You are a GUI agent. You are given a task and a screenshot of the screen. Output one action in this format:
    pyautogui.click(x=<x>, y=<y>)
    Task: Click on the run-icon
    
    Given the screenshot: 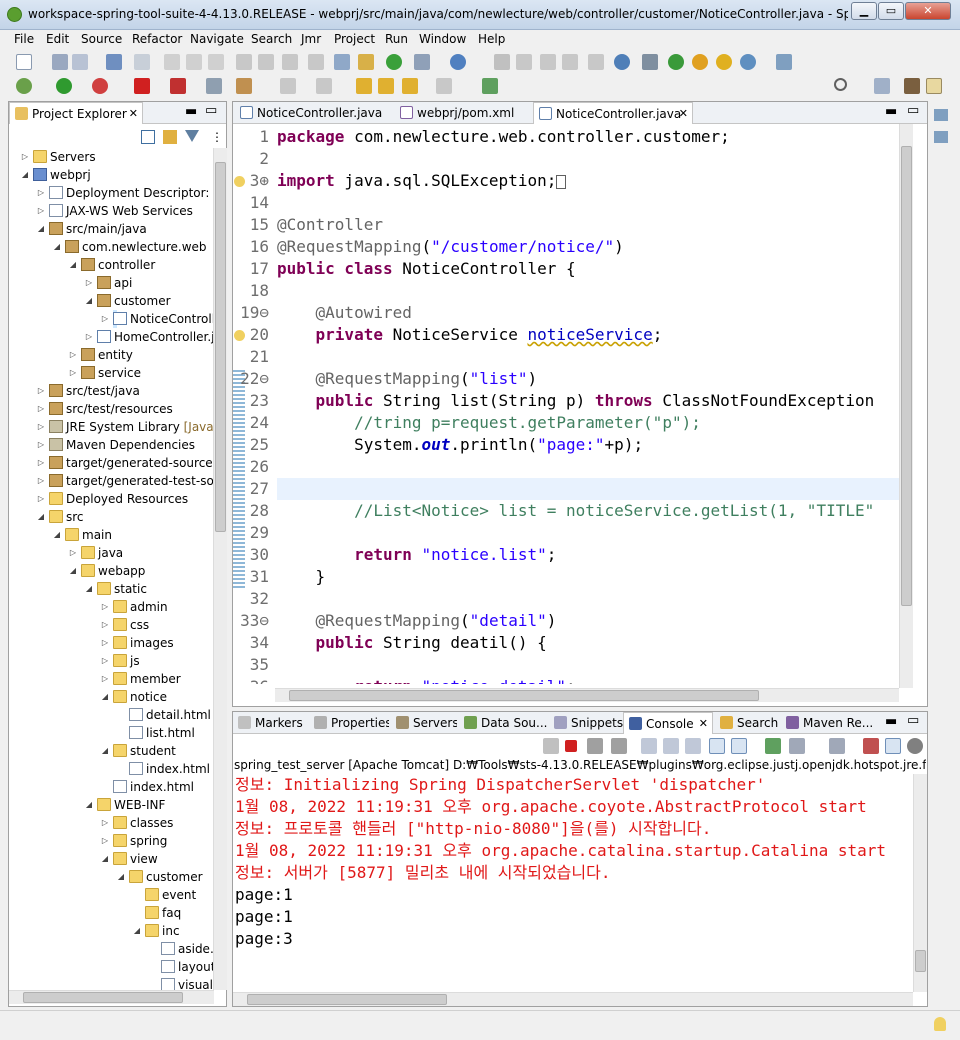 What is the action you would take?
    pyautogui.click(x=64, y=86)
    